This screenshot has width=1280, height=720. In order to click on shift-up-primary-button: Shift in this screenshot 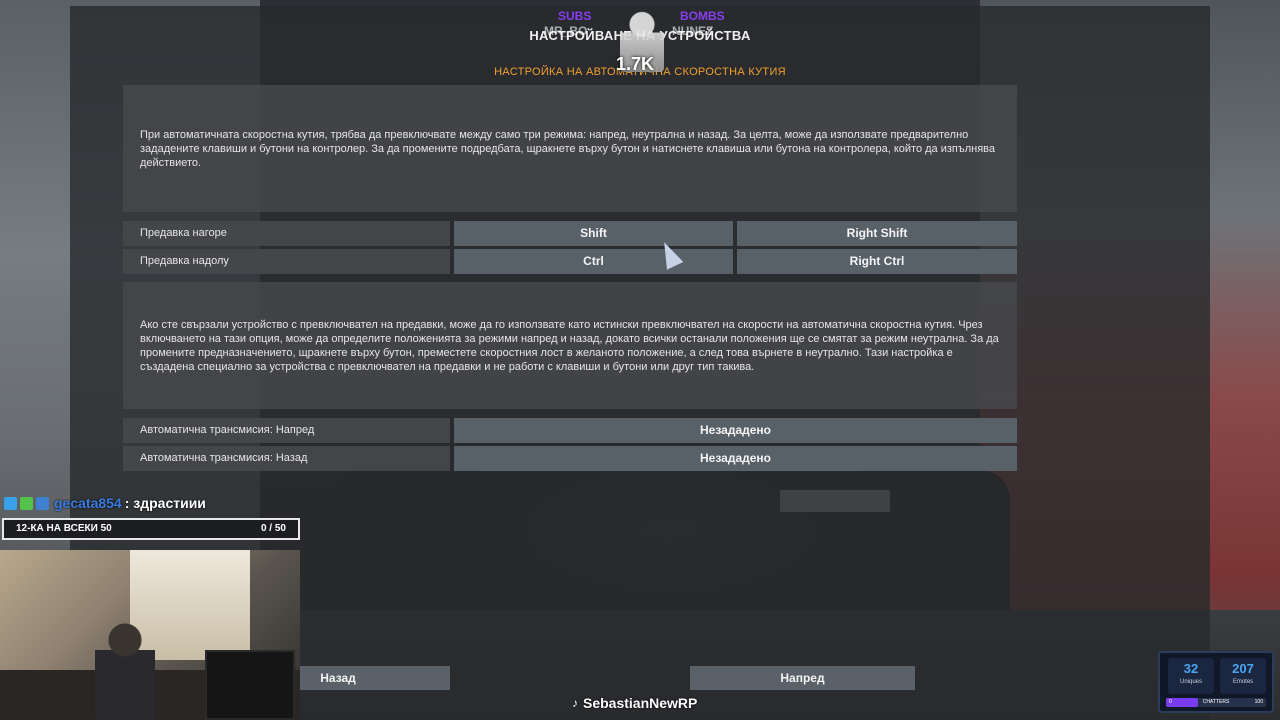, I will do `click(593, 233)`.